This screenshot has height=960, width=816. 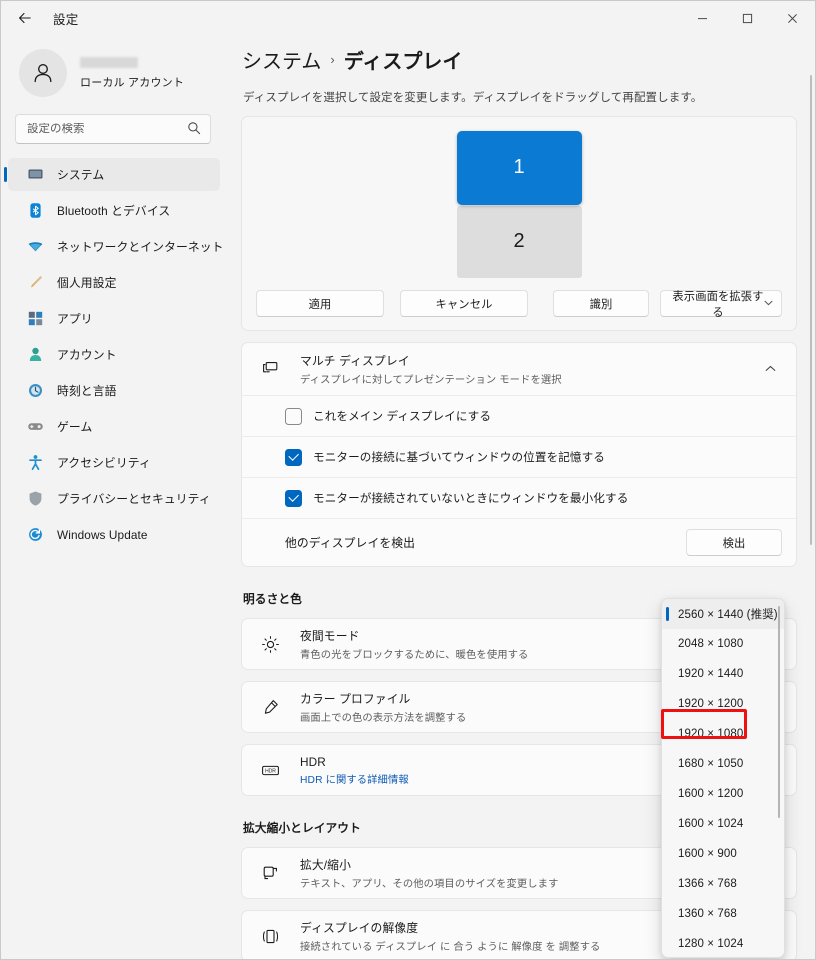 What do you see at coordinates (270, 771) in the screenshot?
I see `svg-text: HDR` at bounding box center [270, 771].